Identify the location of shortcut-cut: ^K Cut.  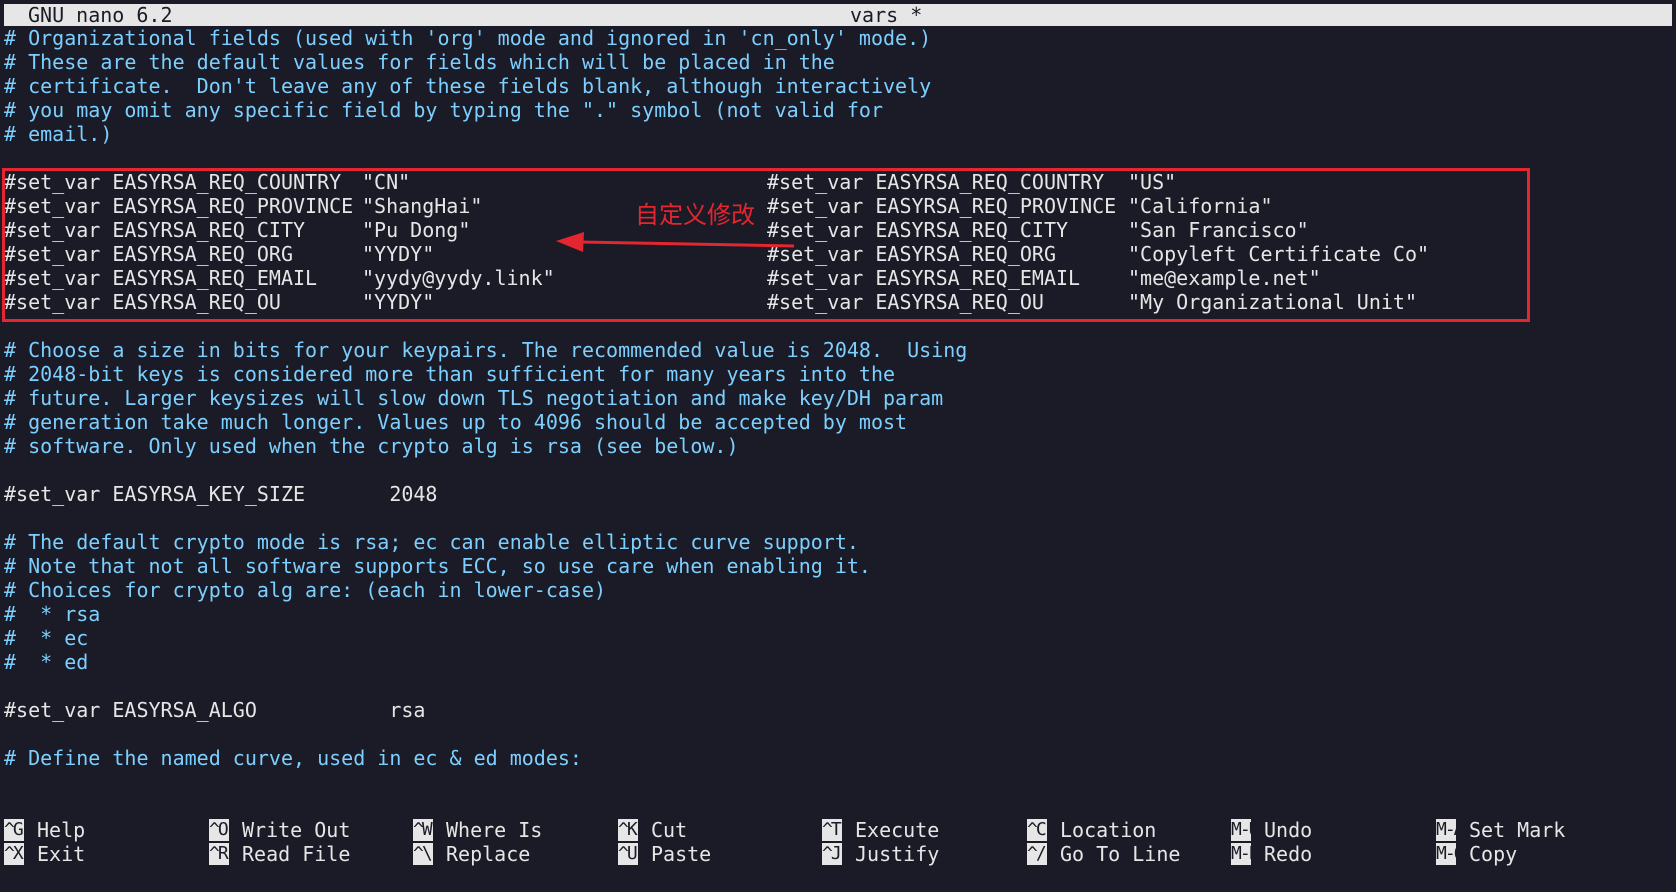
(652, 830).